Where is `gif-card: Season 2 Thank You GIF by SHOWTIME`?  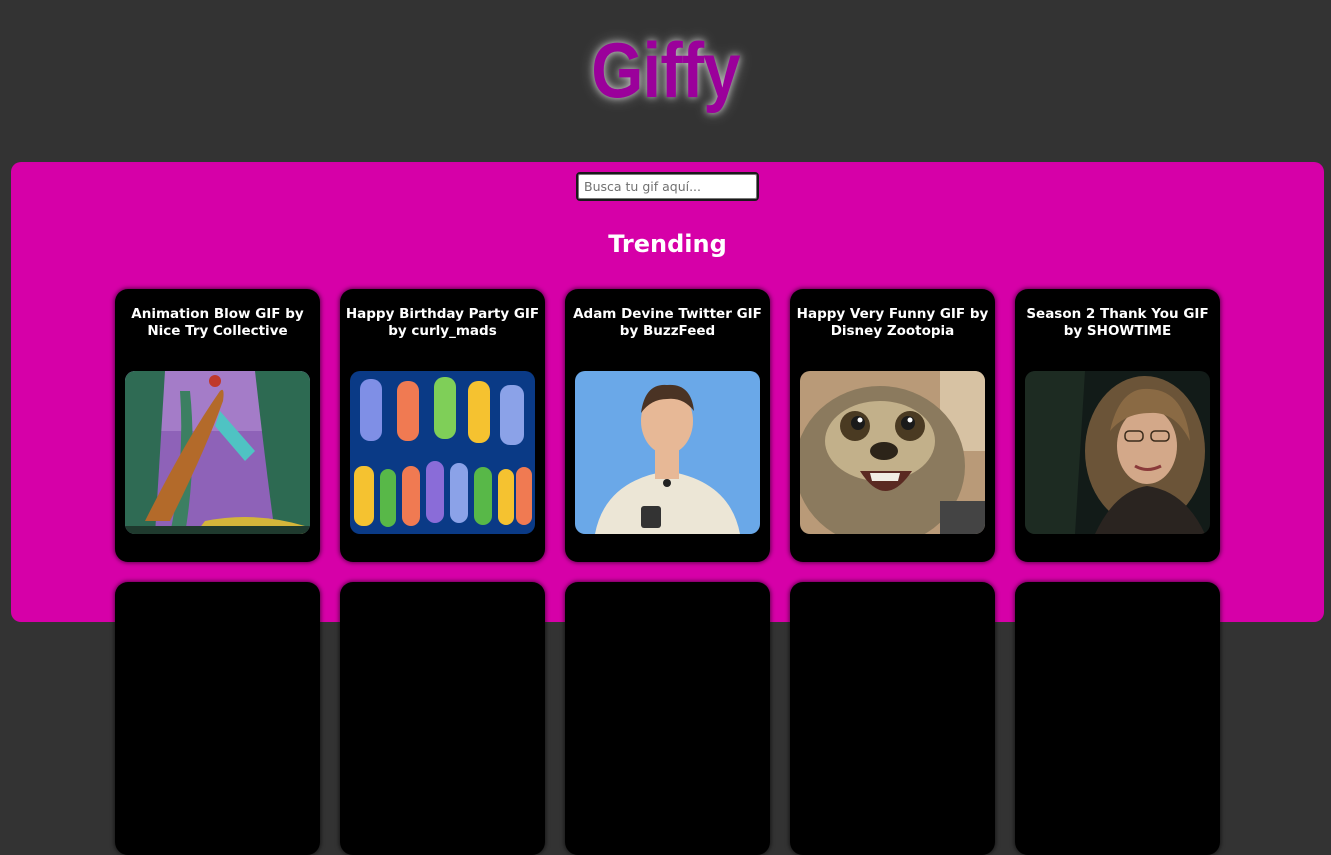 gif-card: Season 2 Thank You GIF by SHOWTIME is located at coordinates (1117, 425).